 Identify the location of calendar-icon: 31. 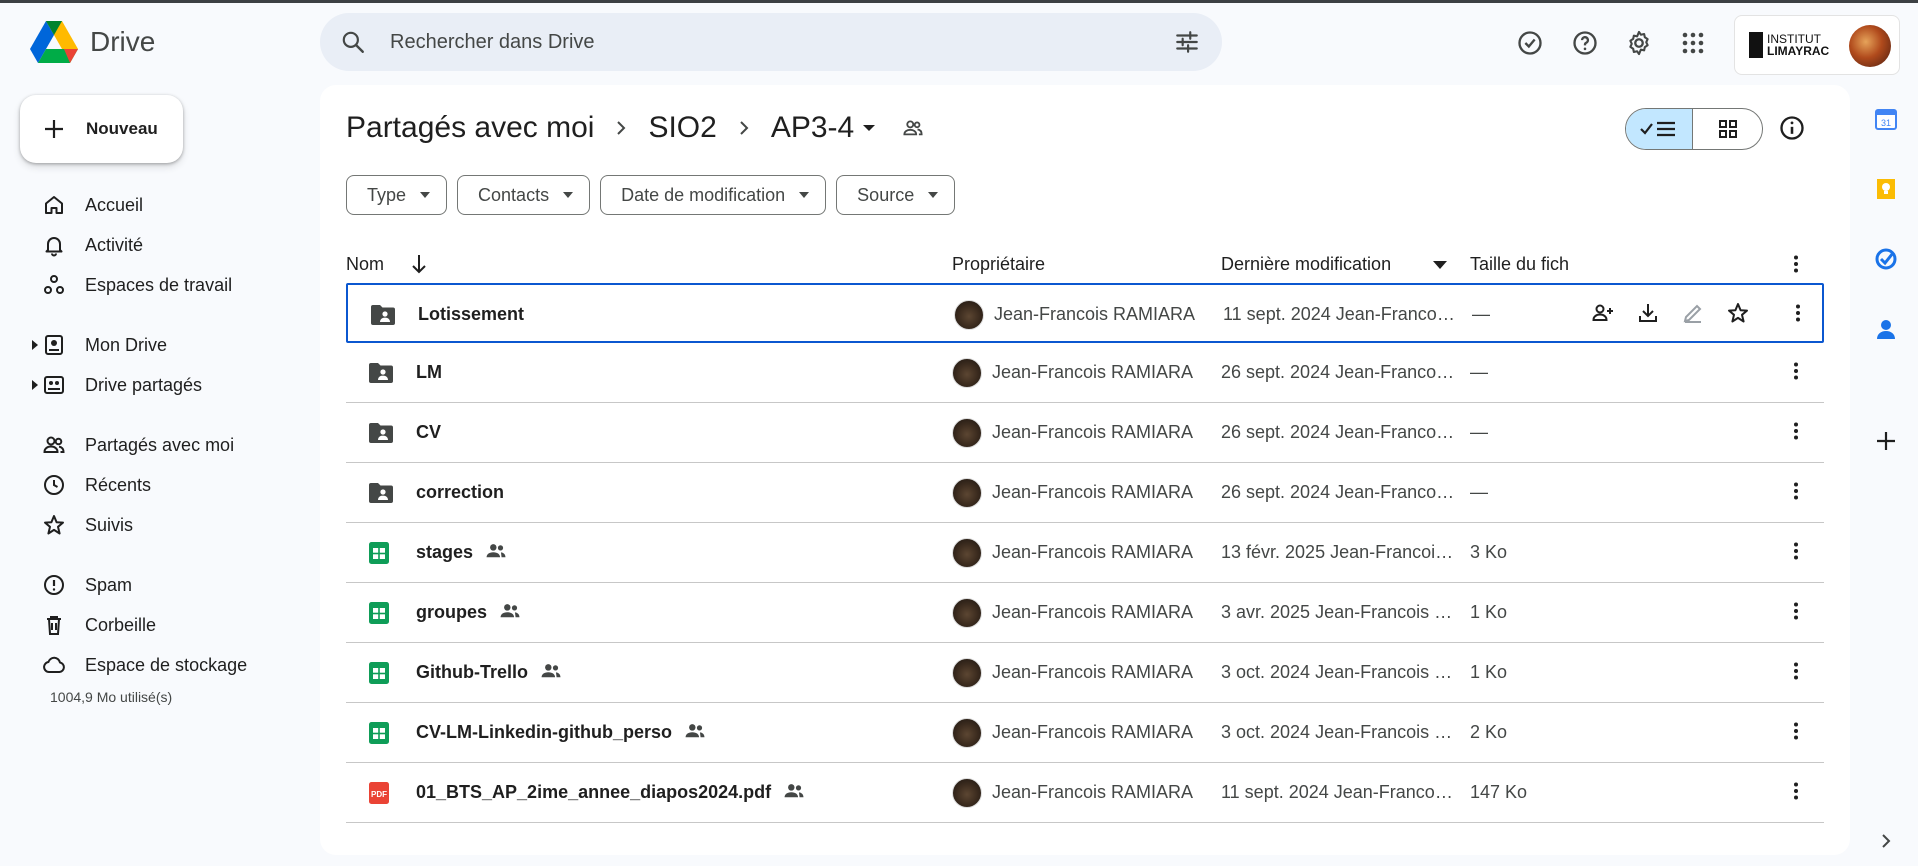
(1886, 119).